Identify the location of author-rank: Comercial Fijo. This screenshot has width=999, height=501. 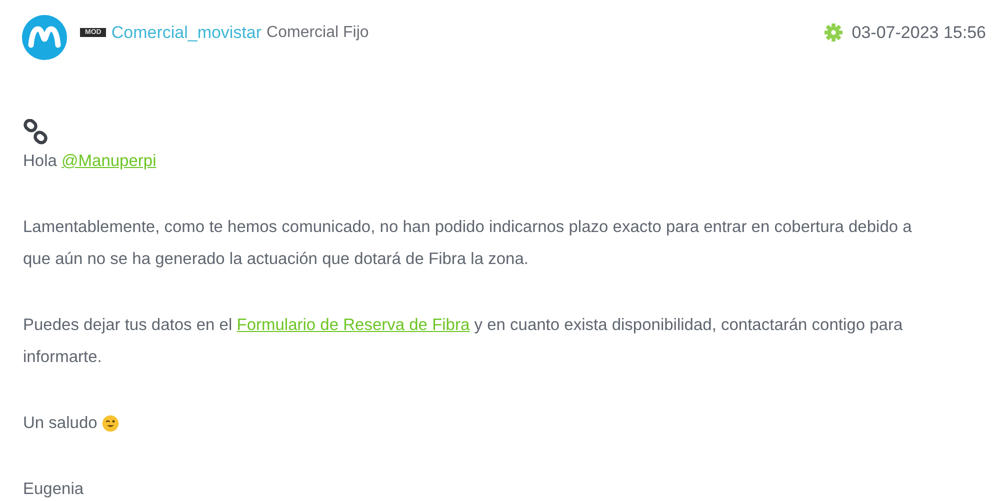
(317, 33).